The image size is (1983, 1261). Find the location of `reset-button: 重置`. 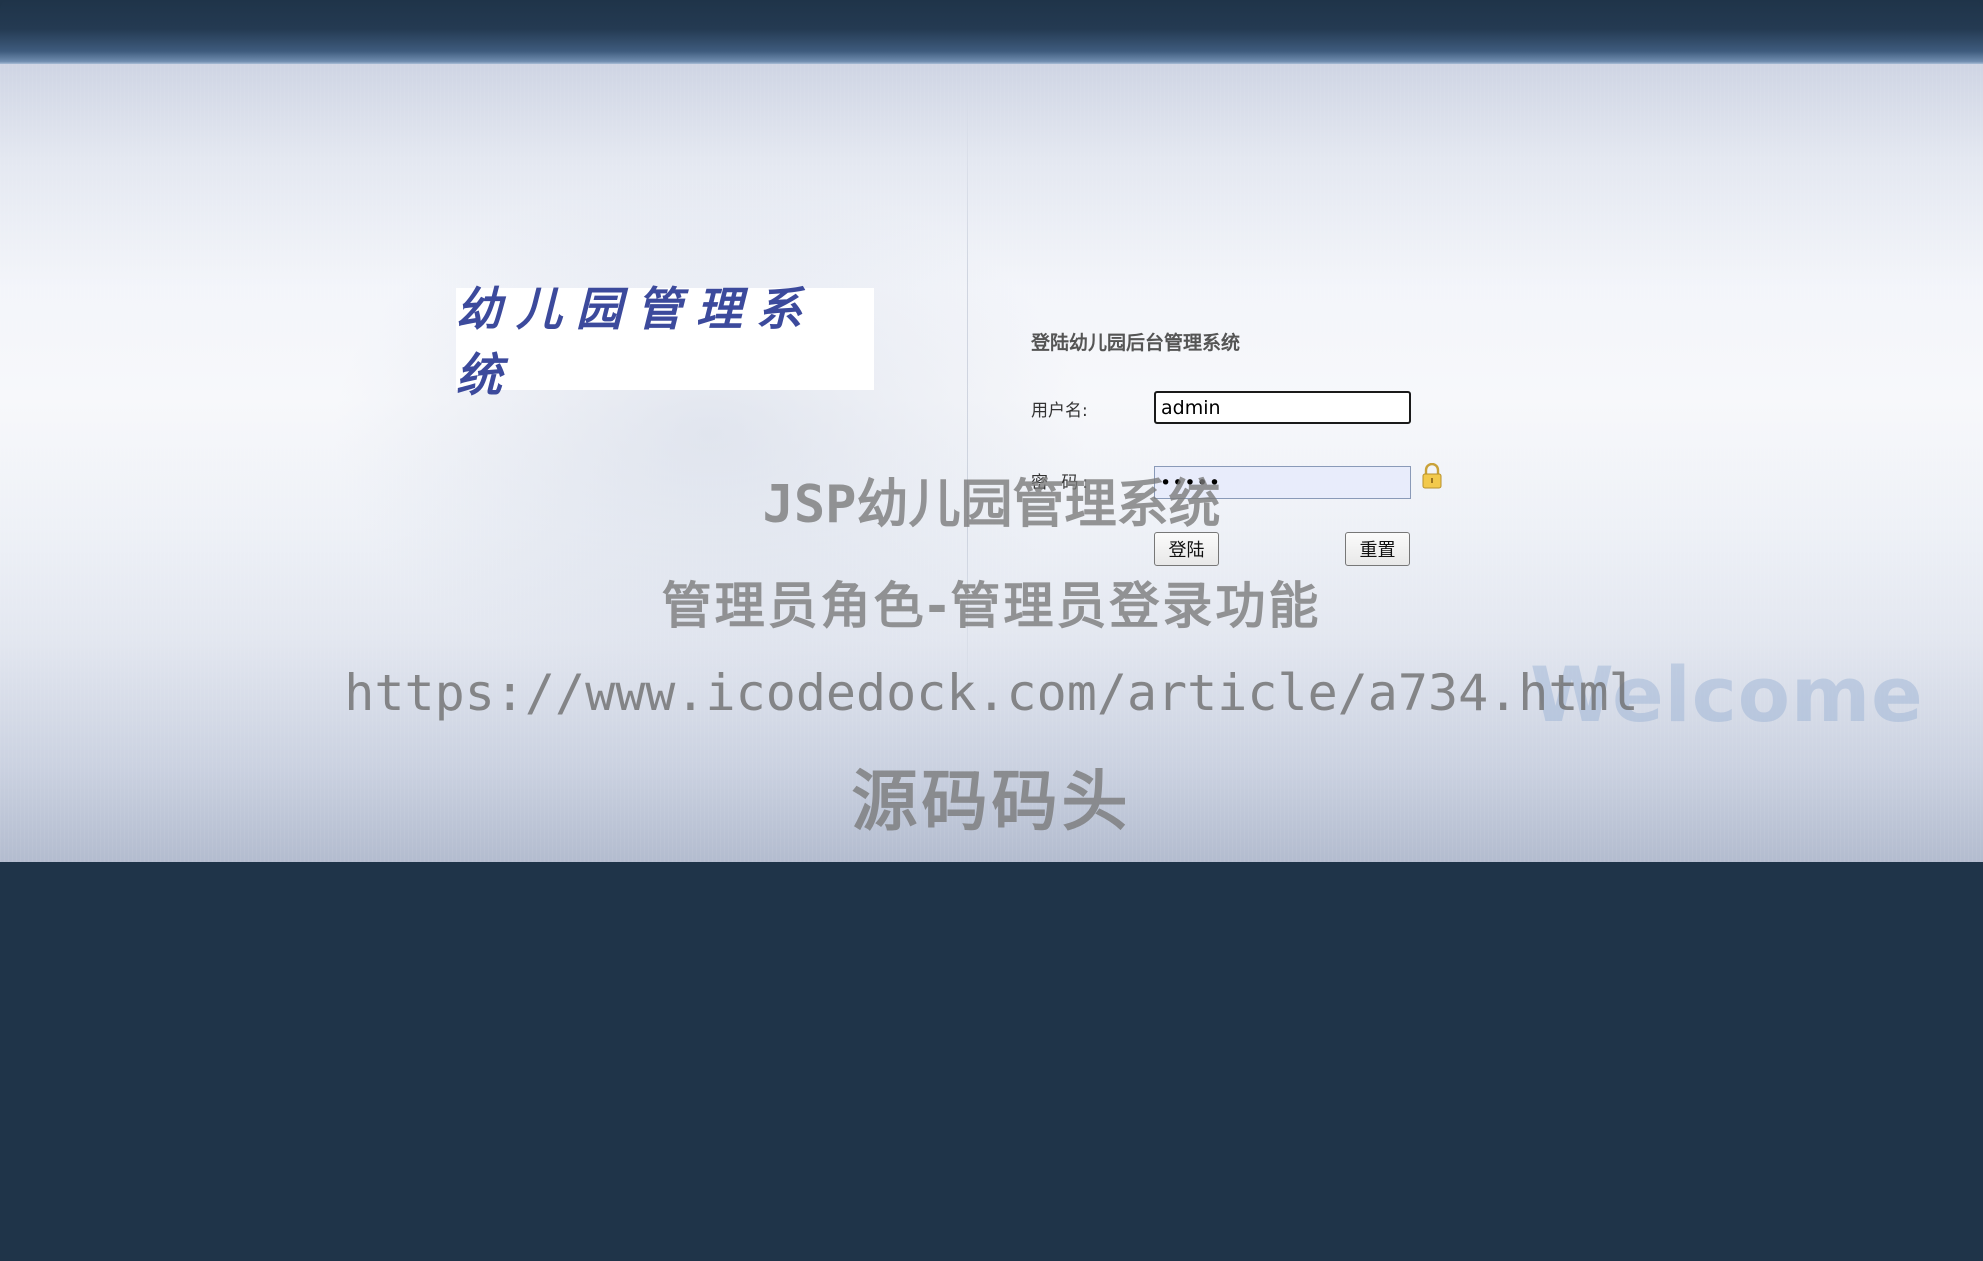

reset-button: 重置 is located at coordinates (1377, 549).